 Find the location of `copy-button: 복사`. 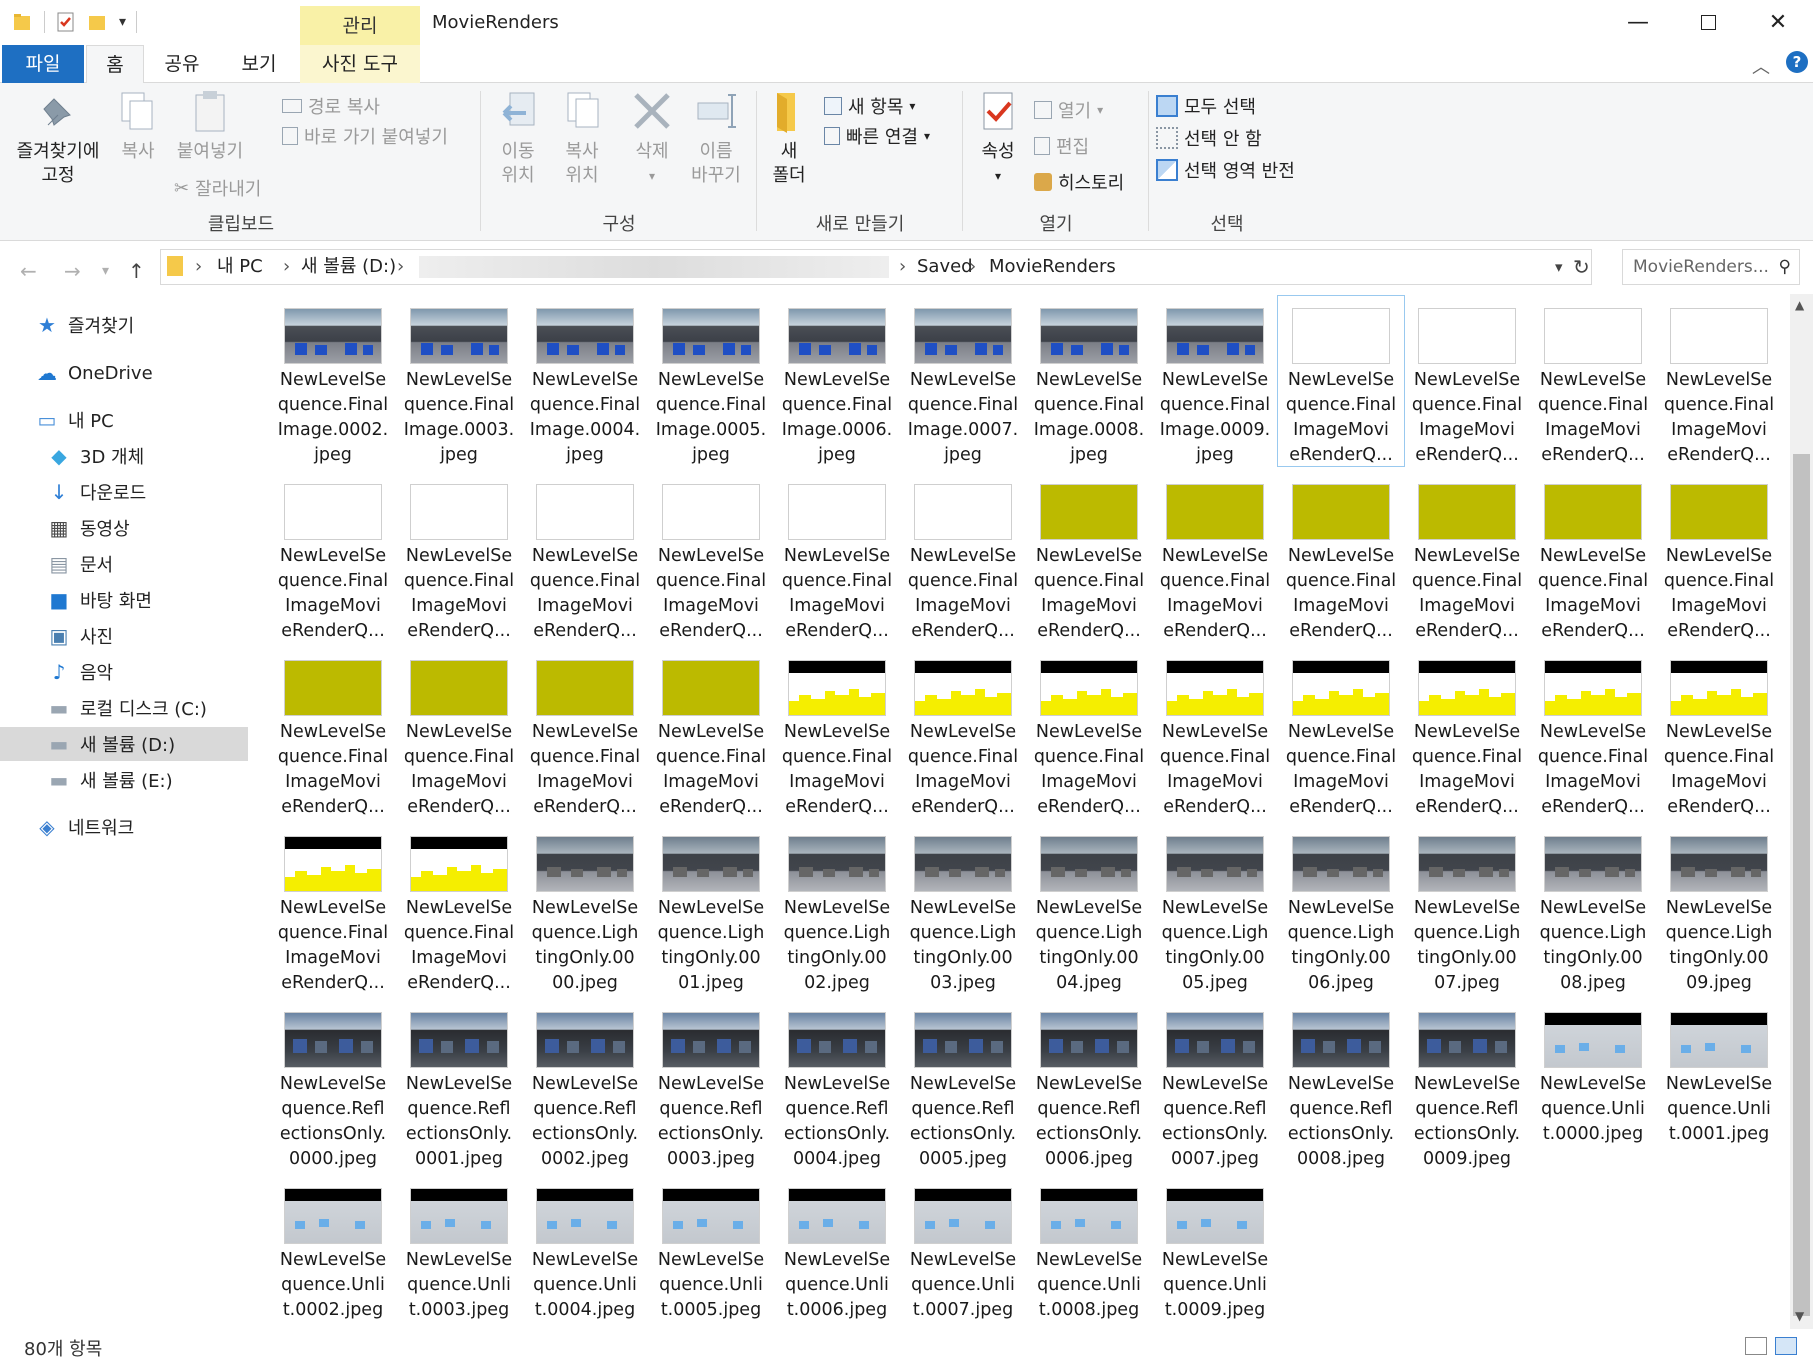

copy-button: 복사 is located at coordinates (138, 126).